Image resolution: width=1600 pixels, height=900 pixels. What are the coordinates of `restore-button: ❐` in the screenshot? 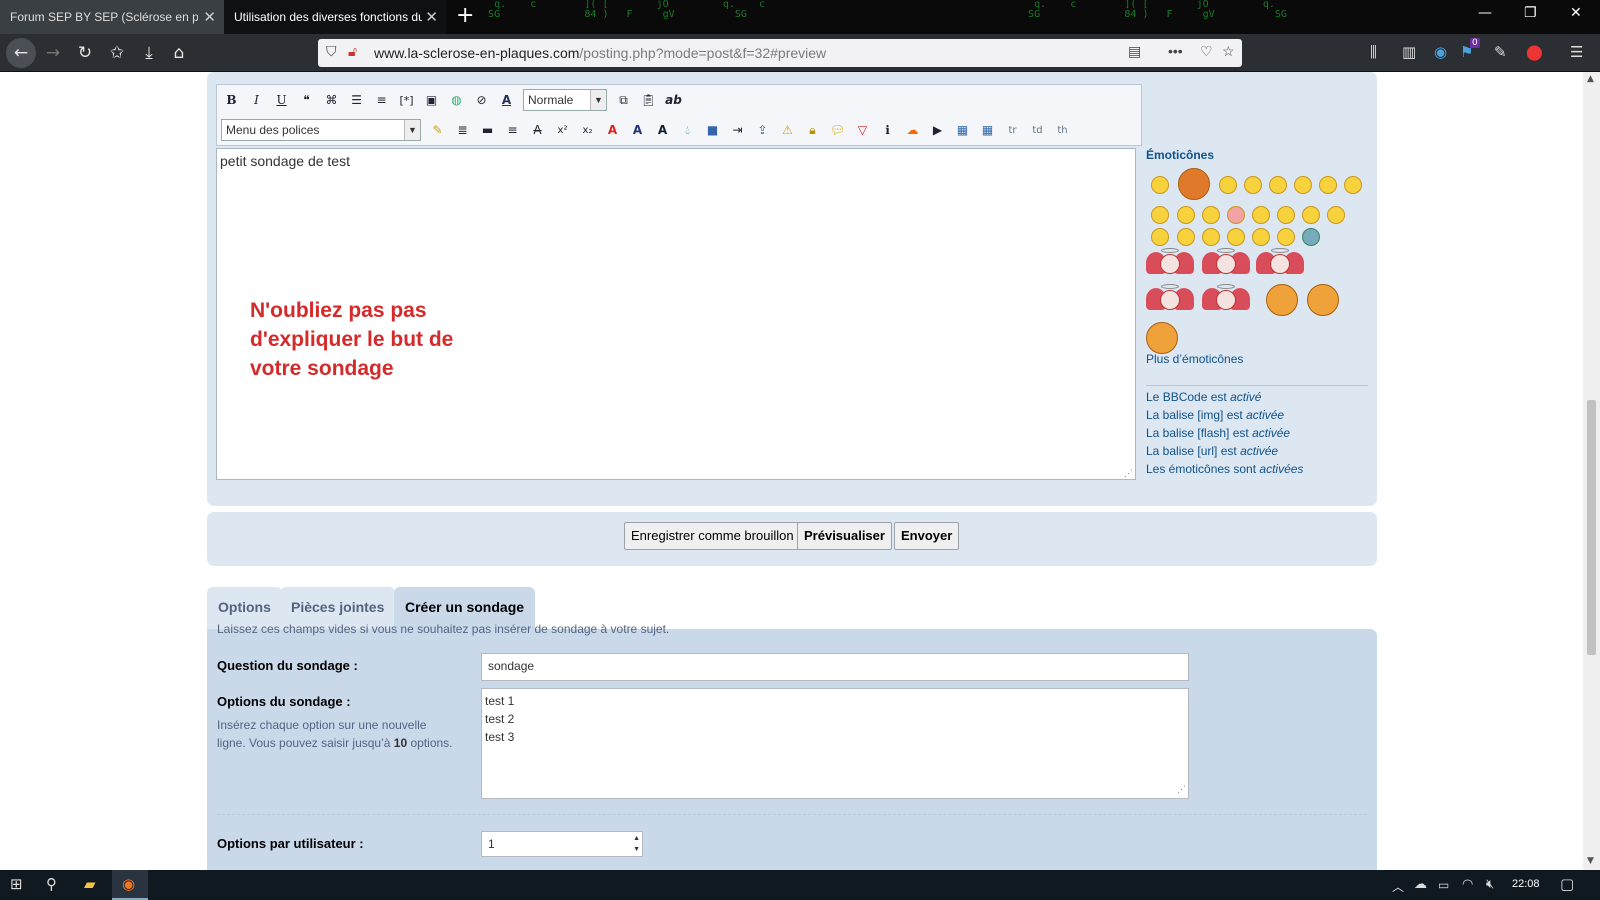 It's located at (1530, 13).